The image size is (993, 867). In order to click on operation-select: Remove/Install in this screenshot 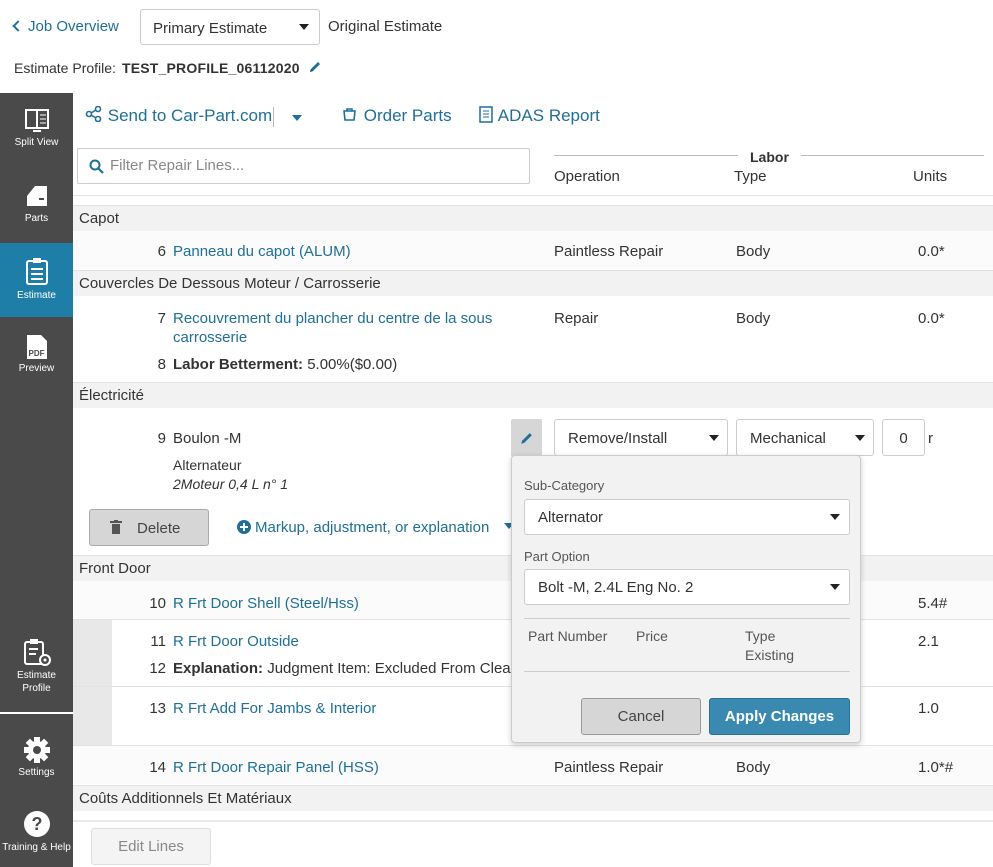, I will do `click(641, 437)`.